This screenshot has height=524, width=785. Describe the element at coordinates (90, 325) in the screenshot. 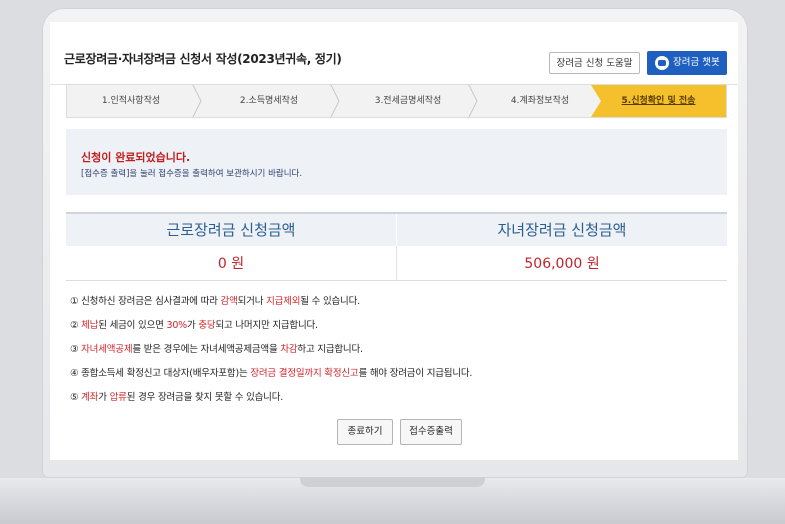

I see `highlight-text: 체납` at that location.